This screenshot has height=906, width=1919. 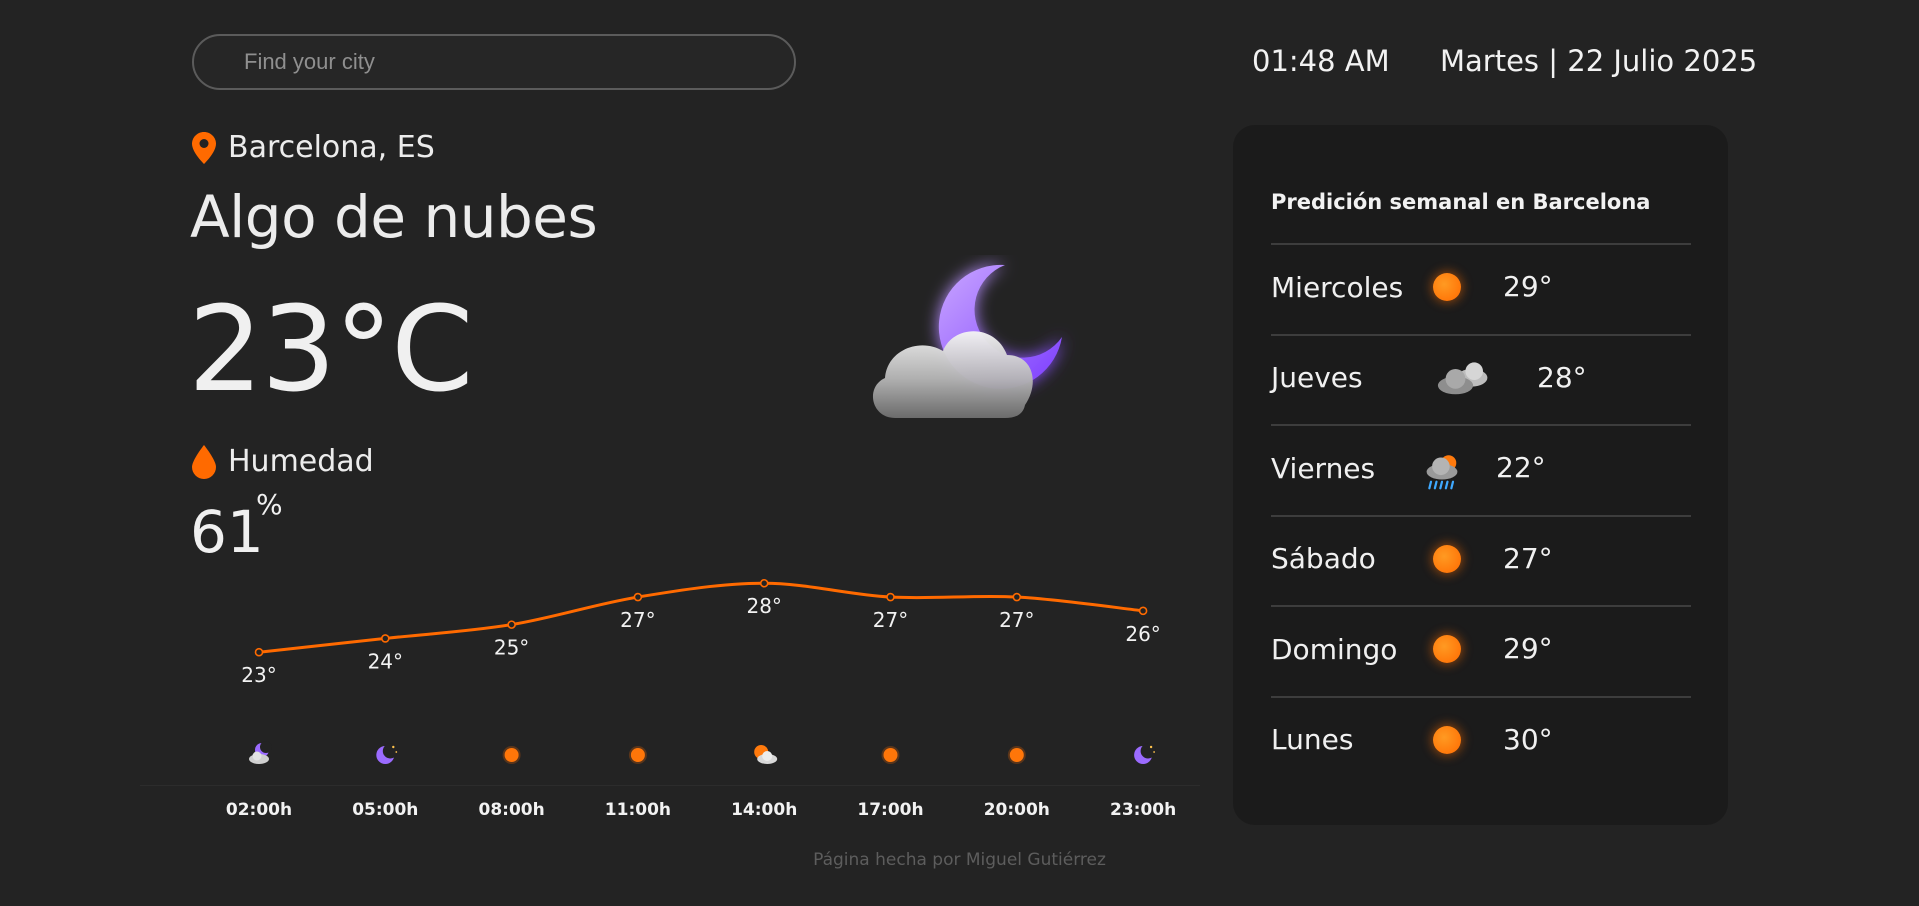 What do you see at coordinates (511, 648) in the screenshot?
I see `temperature-label: 25°` at bounding box center [511, 648].